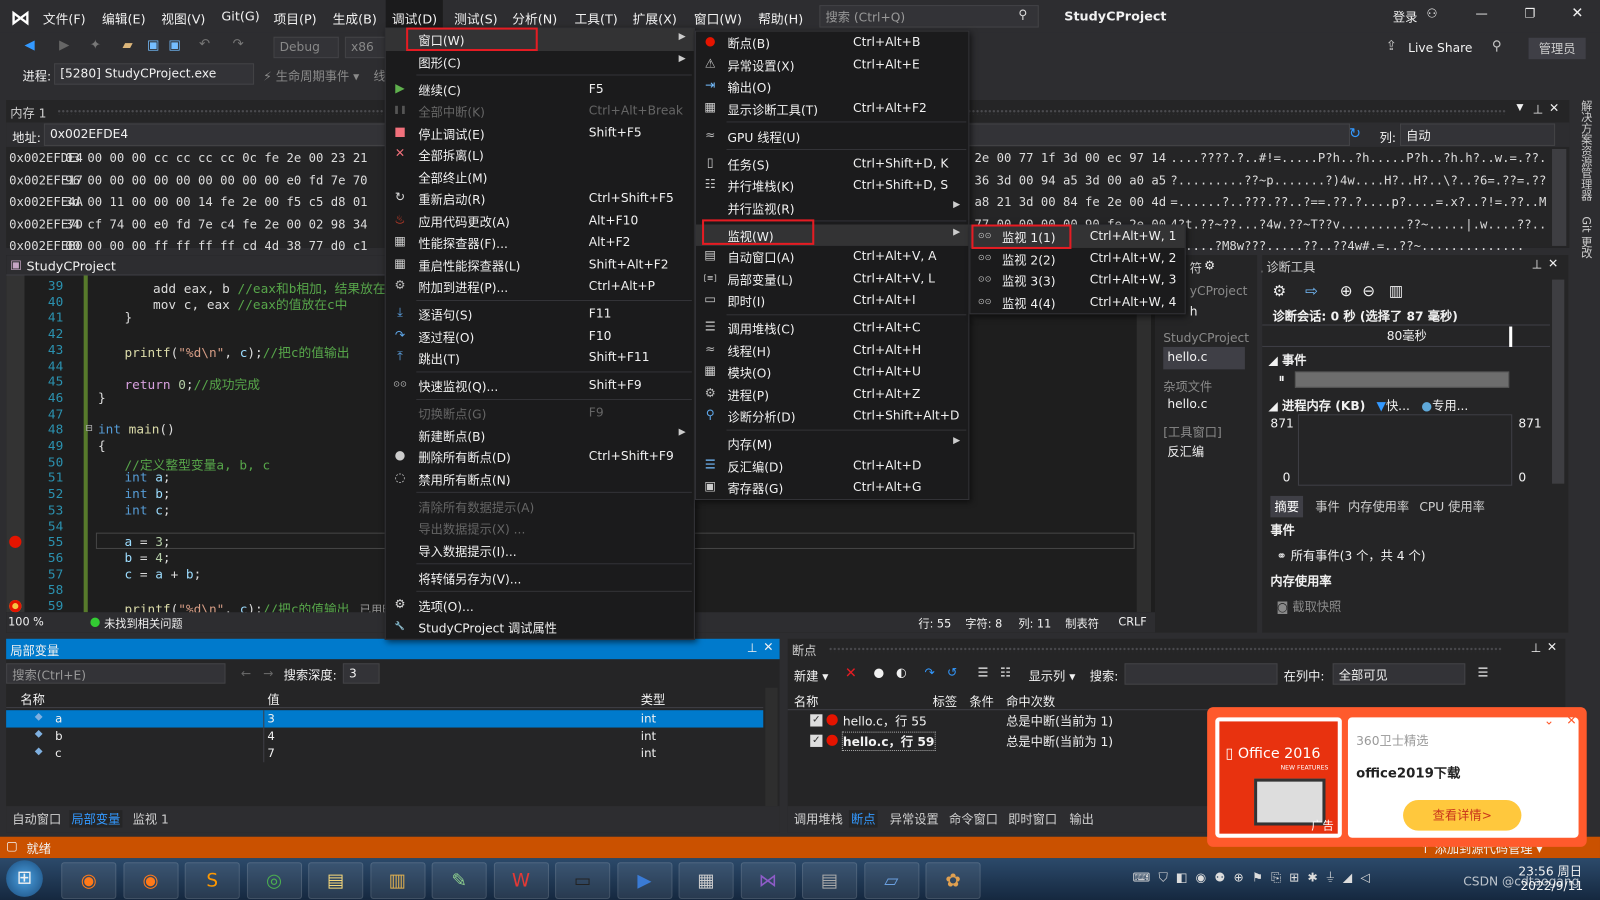 The height and width of the screenshot is (900, 1600). What do you see at coordinates (154, 74) in the screenshot?
I see `process-dropdown: [5280] StudyCProject.exe` at bounding box center [154, 74].